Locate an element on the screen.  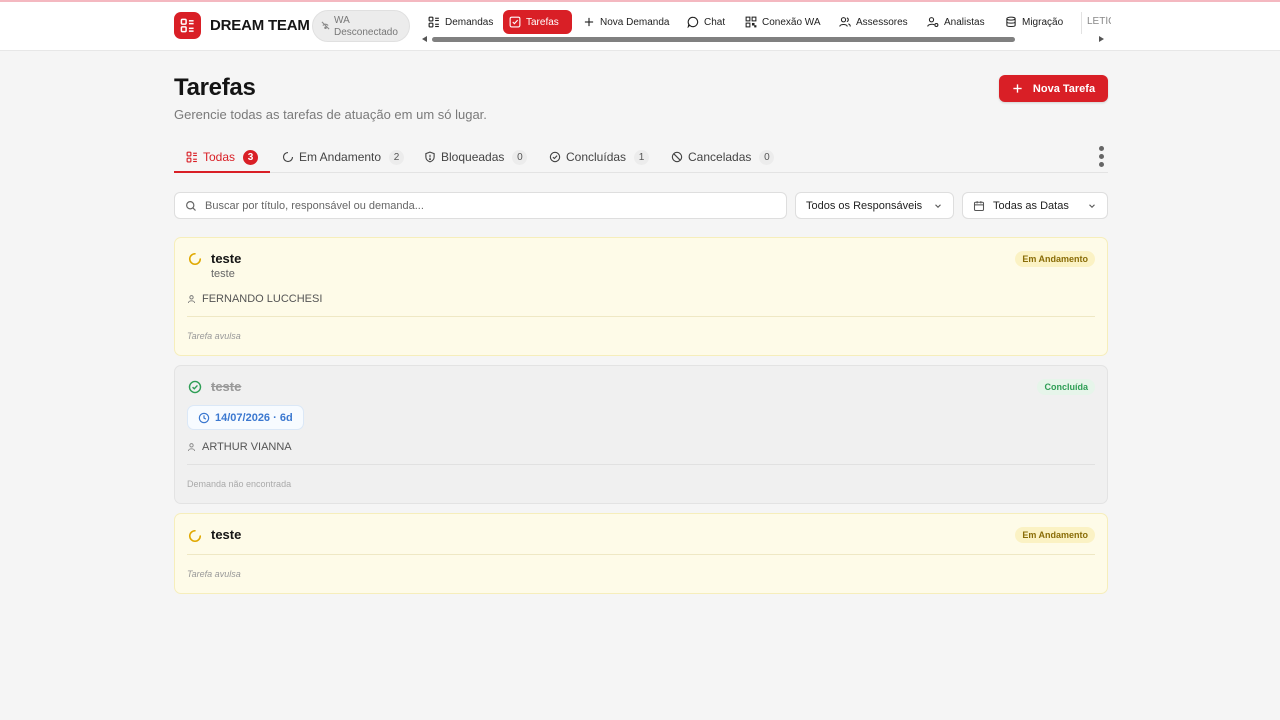
nav-label: Tarefas is located at coordinates (542, 22).